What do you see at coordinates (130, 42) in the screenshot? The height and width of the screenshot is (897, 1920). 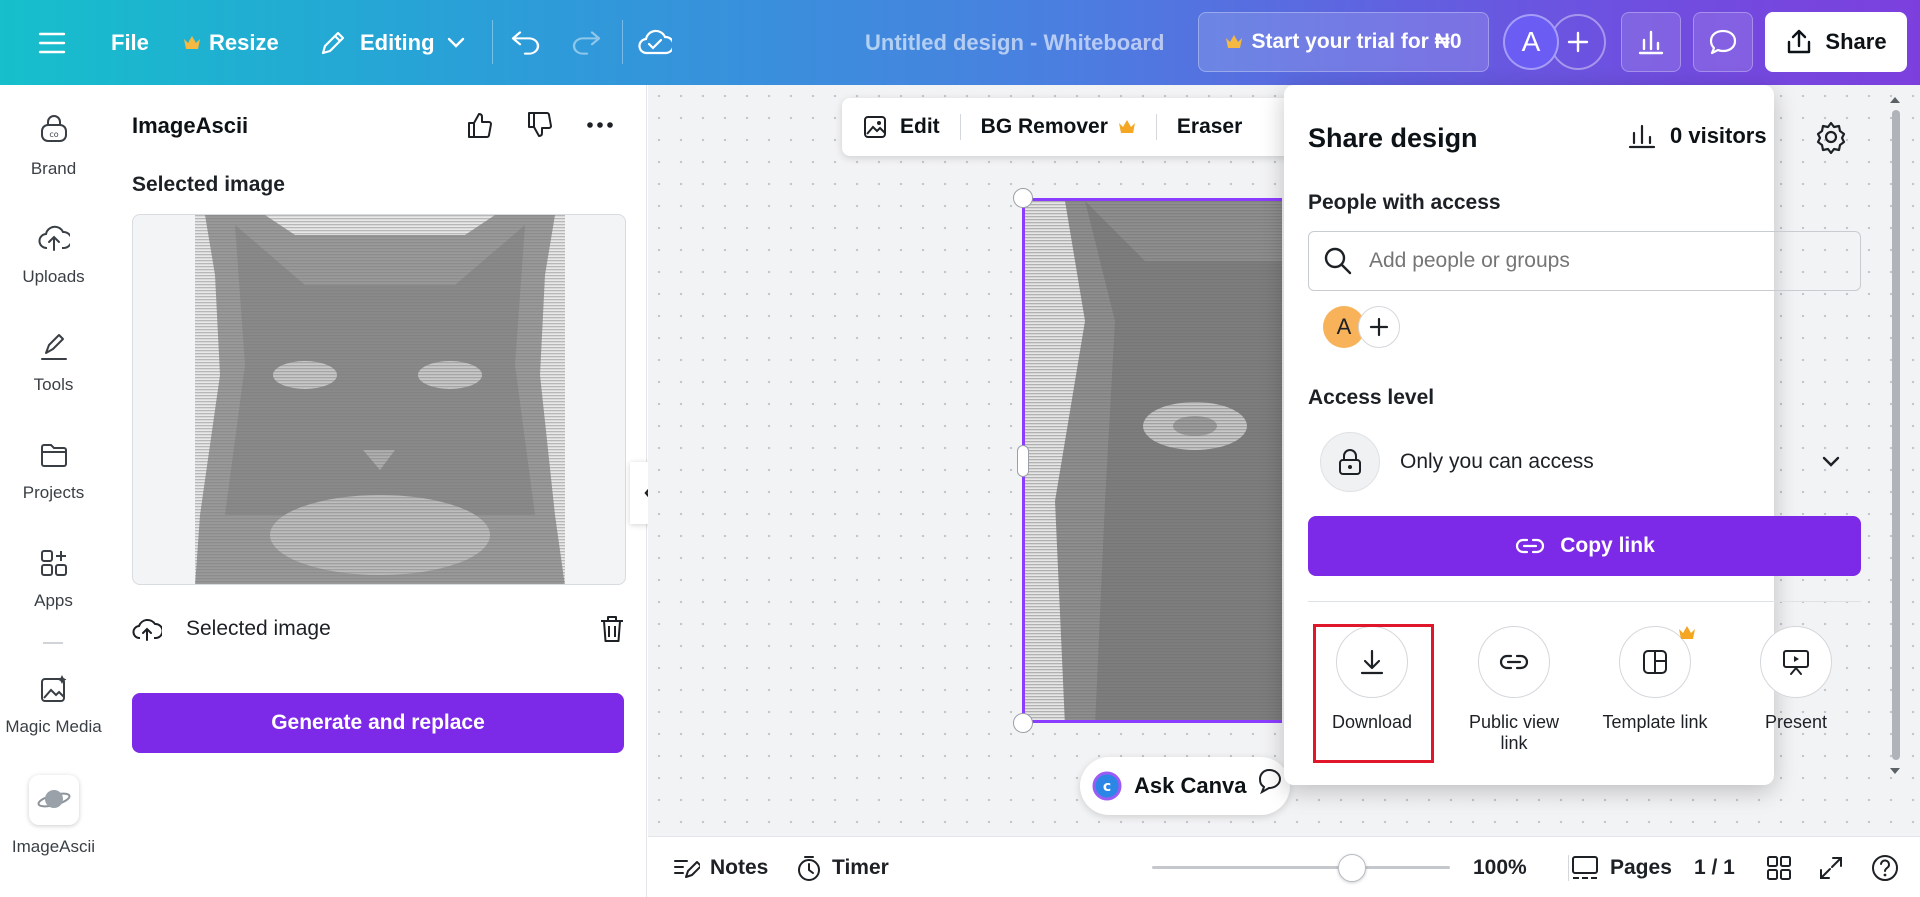 I see `file-menu: File` at bounding box center [130, 42].